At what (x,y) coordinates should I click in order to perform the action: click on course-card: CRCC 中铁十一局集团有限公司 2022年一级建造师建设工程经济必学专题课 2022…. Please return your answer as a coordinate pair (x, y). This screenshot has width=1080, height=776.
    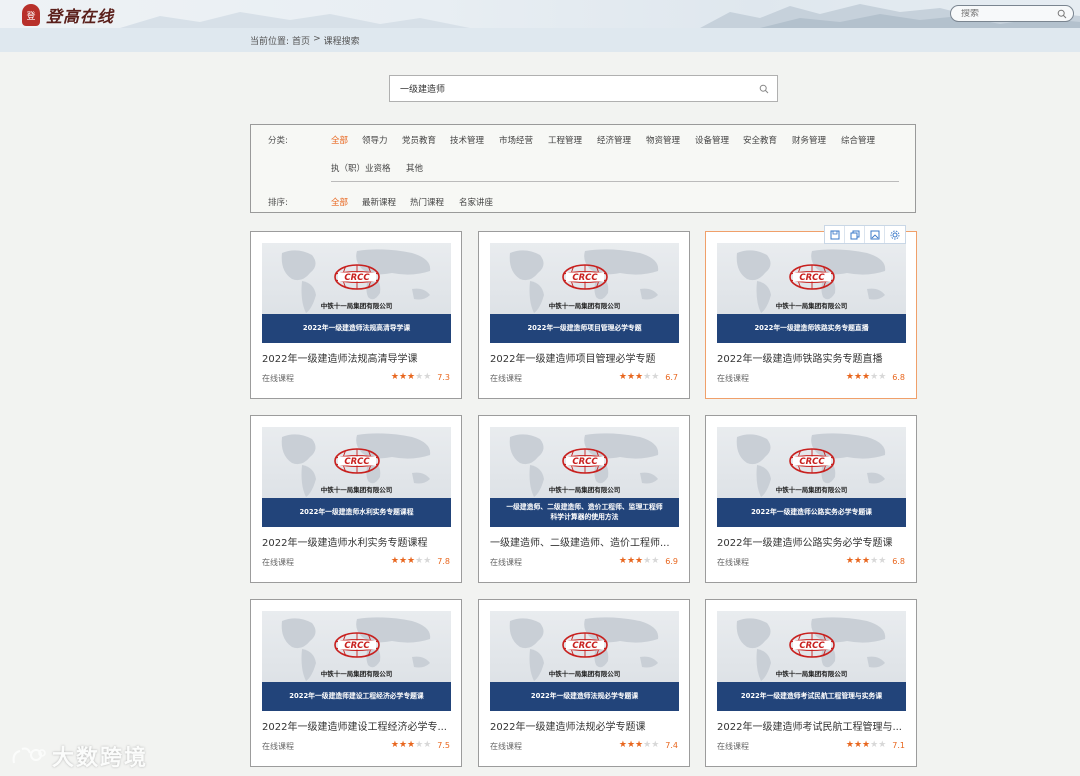
    Looking at the image, I should click on (356, 683).